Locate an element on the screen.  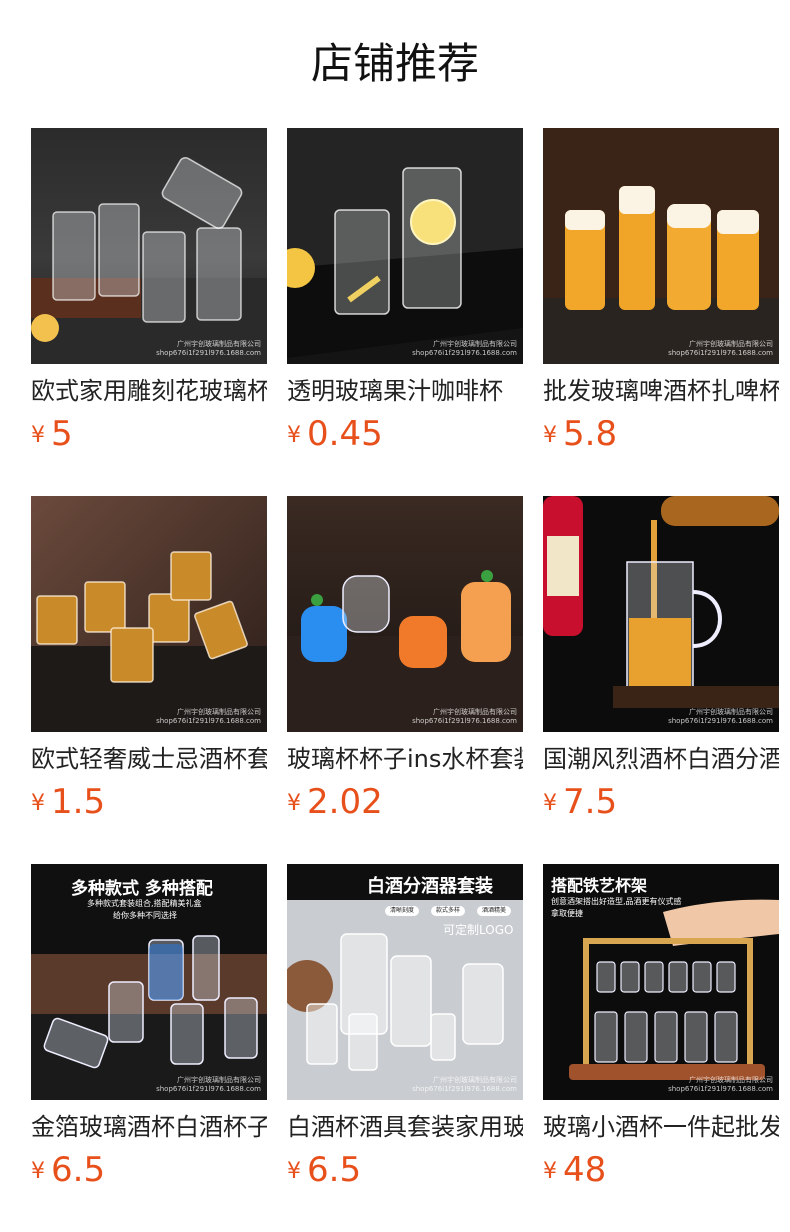
product-price: ¥1.5 is located at coordinates (68, 804).